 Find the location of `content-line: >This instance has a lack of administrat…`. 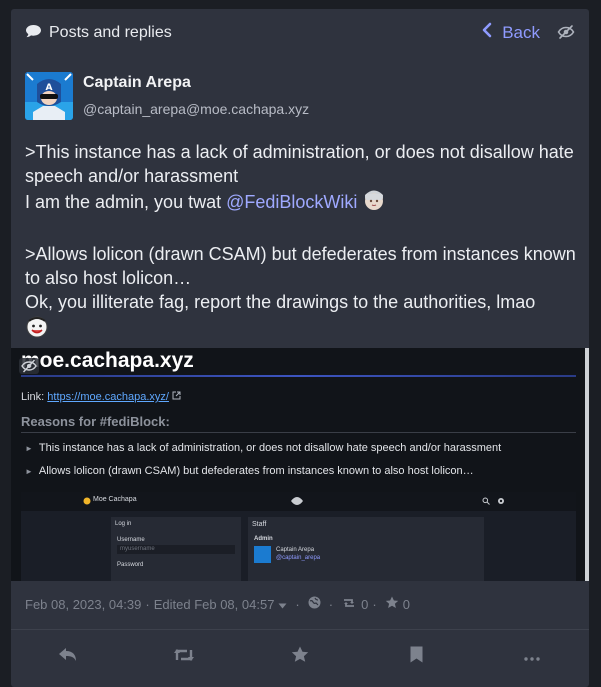

content-line: >This instance has a lack of administrat… is located at coordinates (299, 164).